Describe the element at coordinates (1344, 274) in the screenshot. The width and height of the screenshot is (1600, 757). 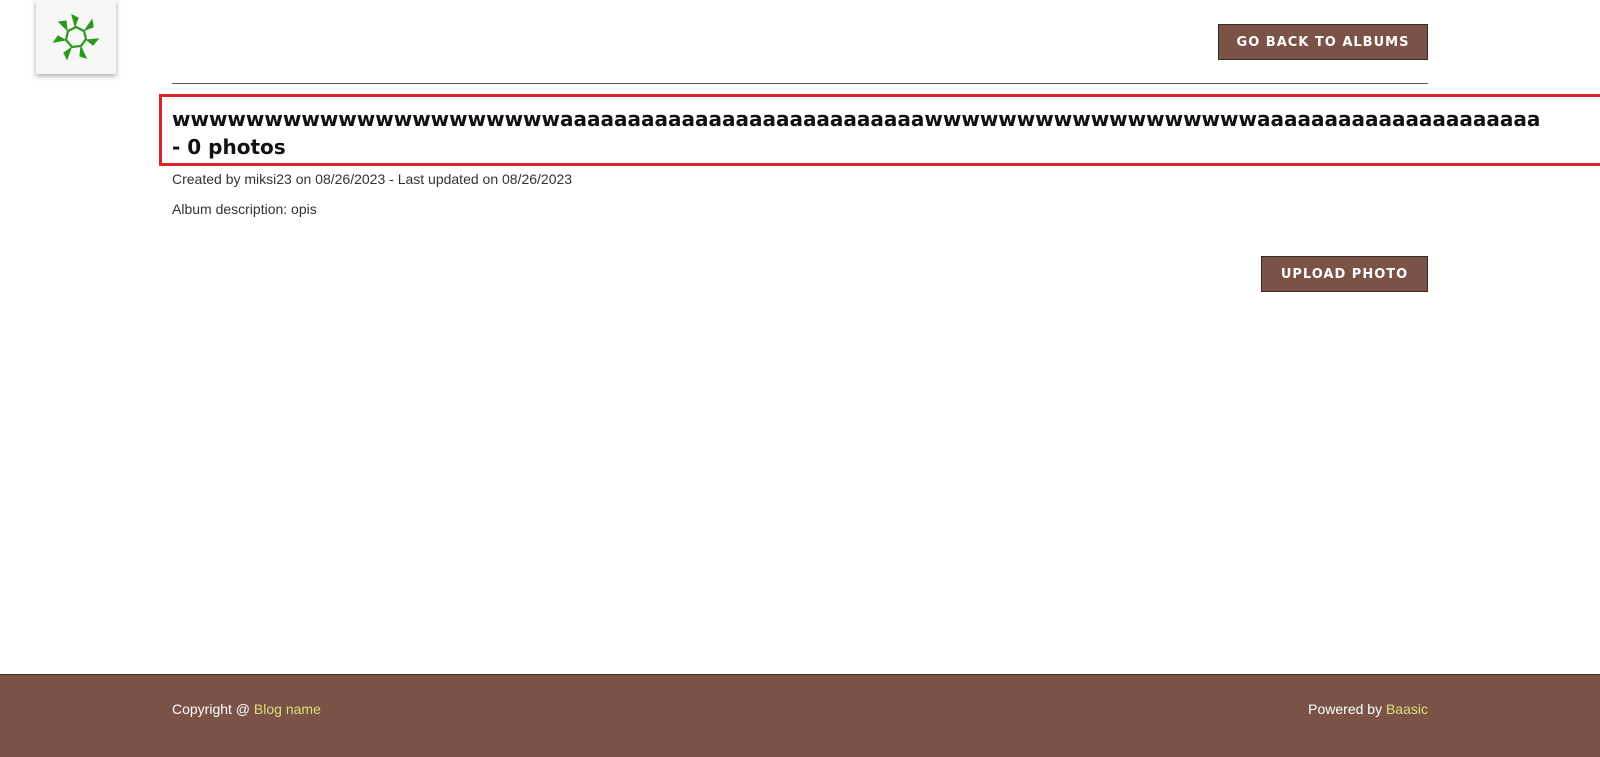
I see `upload-photo-button: UPLOAD PHOTO` at that location.